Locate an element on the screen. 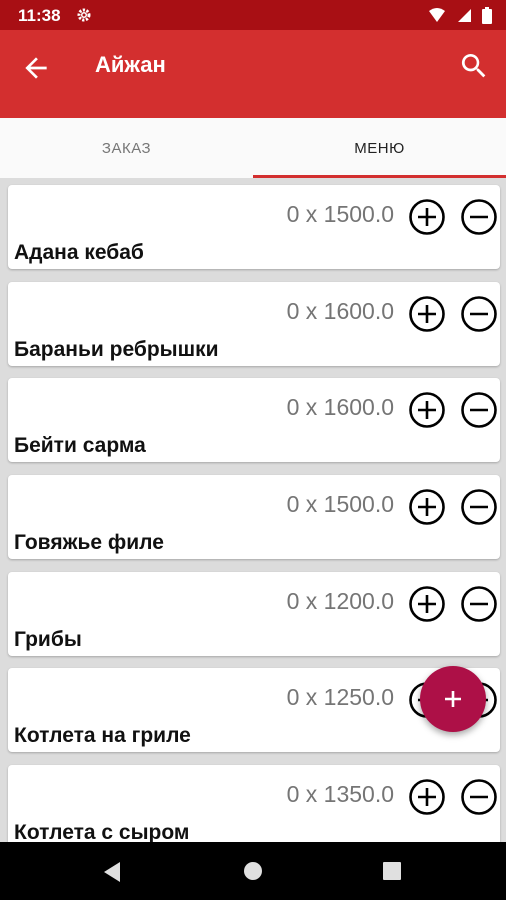 The image size is (506, 900). signal-icon is located at coordinates (464, 18).